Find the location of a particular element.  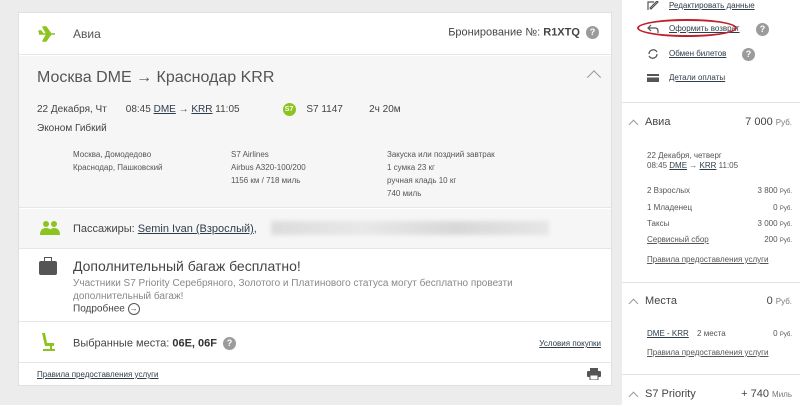

airports-column: Москва, Домодедово Краснодар, Пашковский is located at coordinates (118, 161).